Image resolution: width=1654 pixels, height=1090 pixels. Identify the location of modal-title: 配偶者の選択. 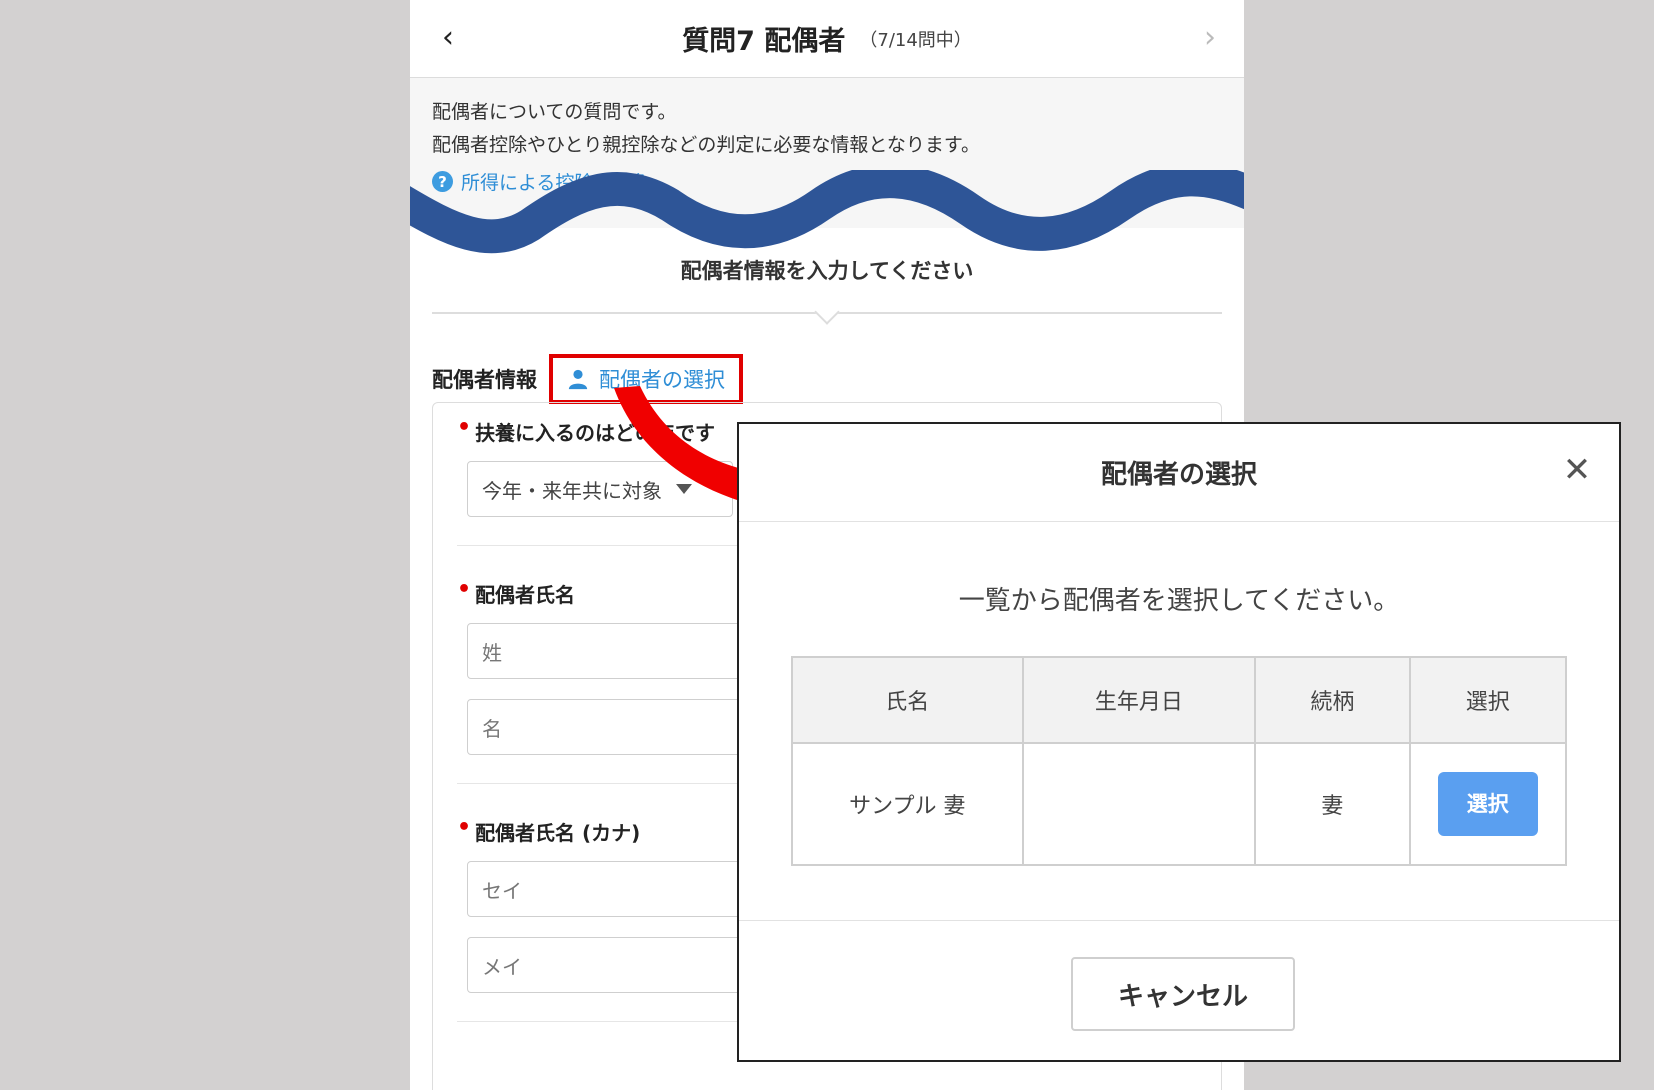
(1178, 475).